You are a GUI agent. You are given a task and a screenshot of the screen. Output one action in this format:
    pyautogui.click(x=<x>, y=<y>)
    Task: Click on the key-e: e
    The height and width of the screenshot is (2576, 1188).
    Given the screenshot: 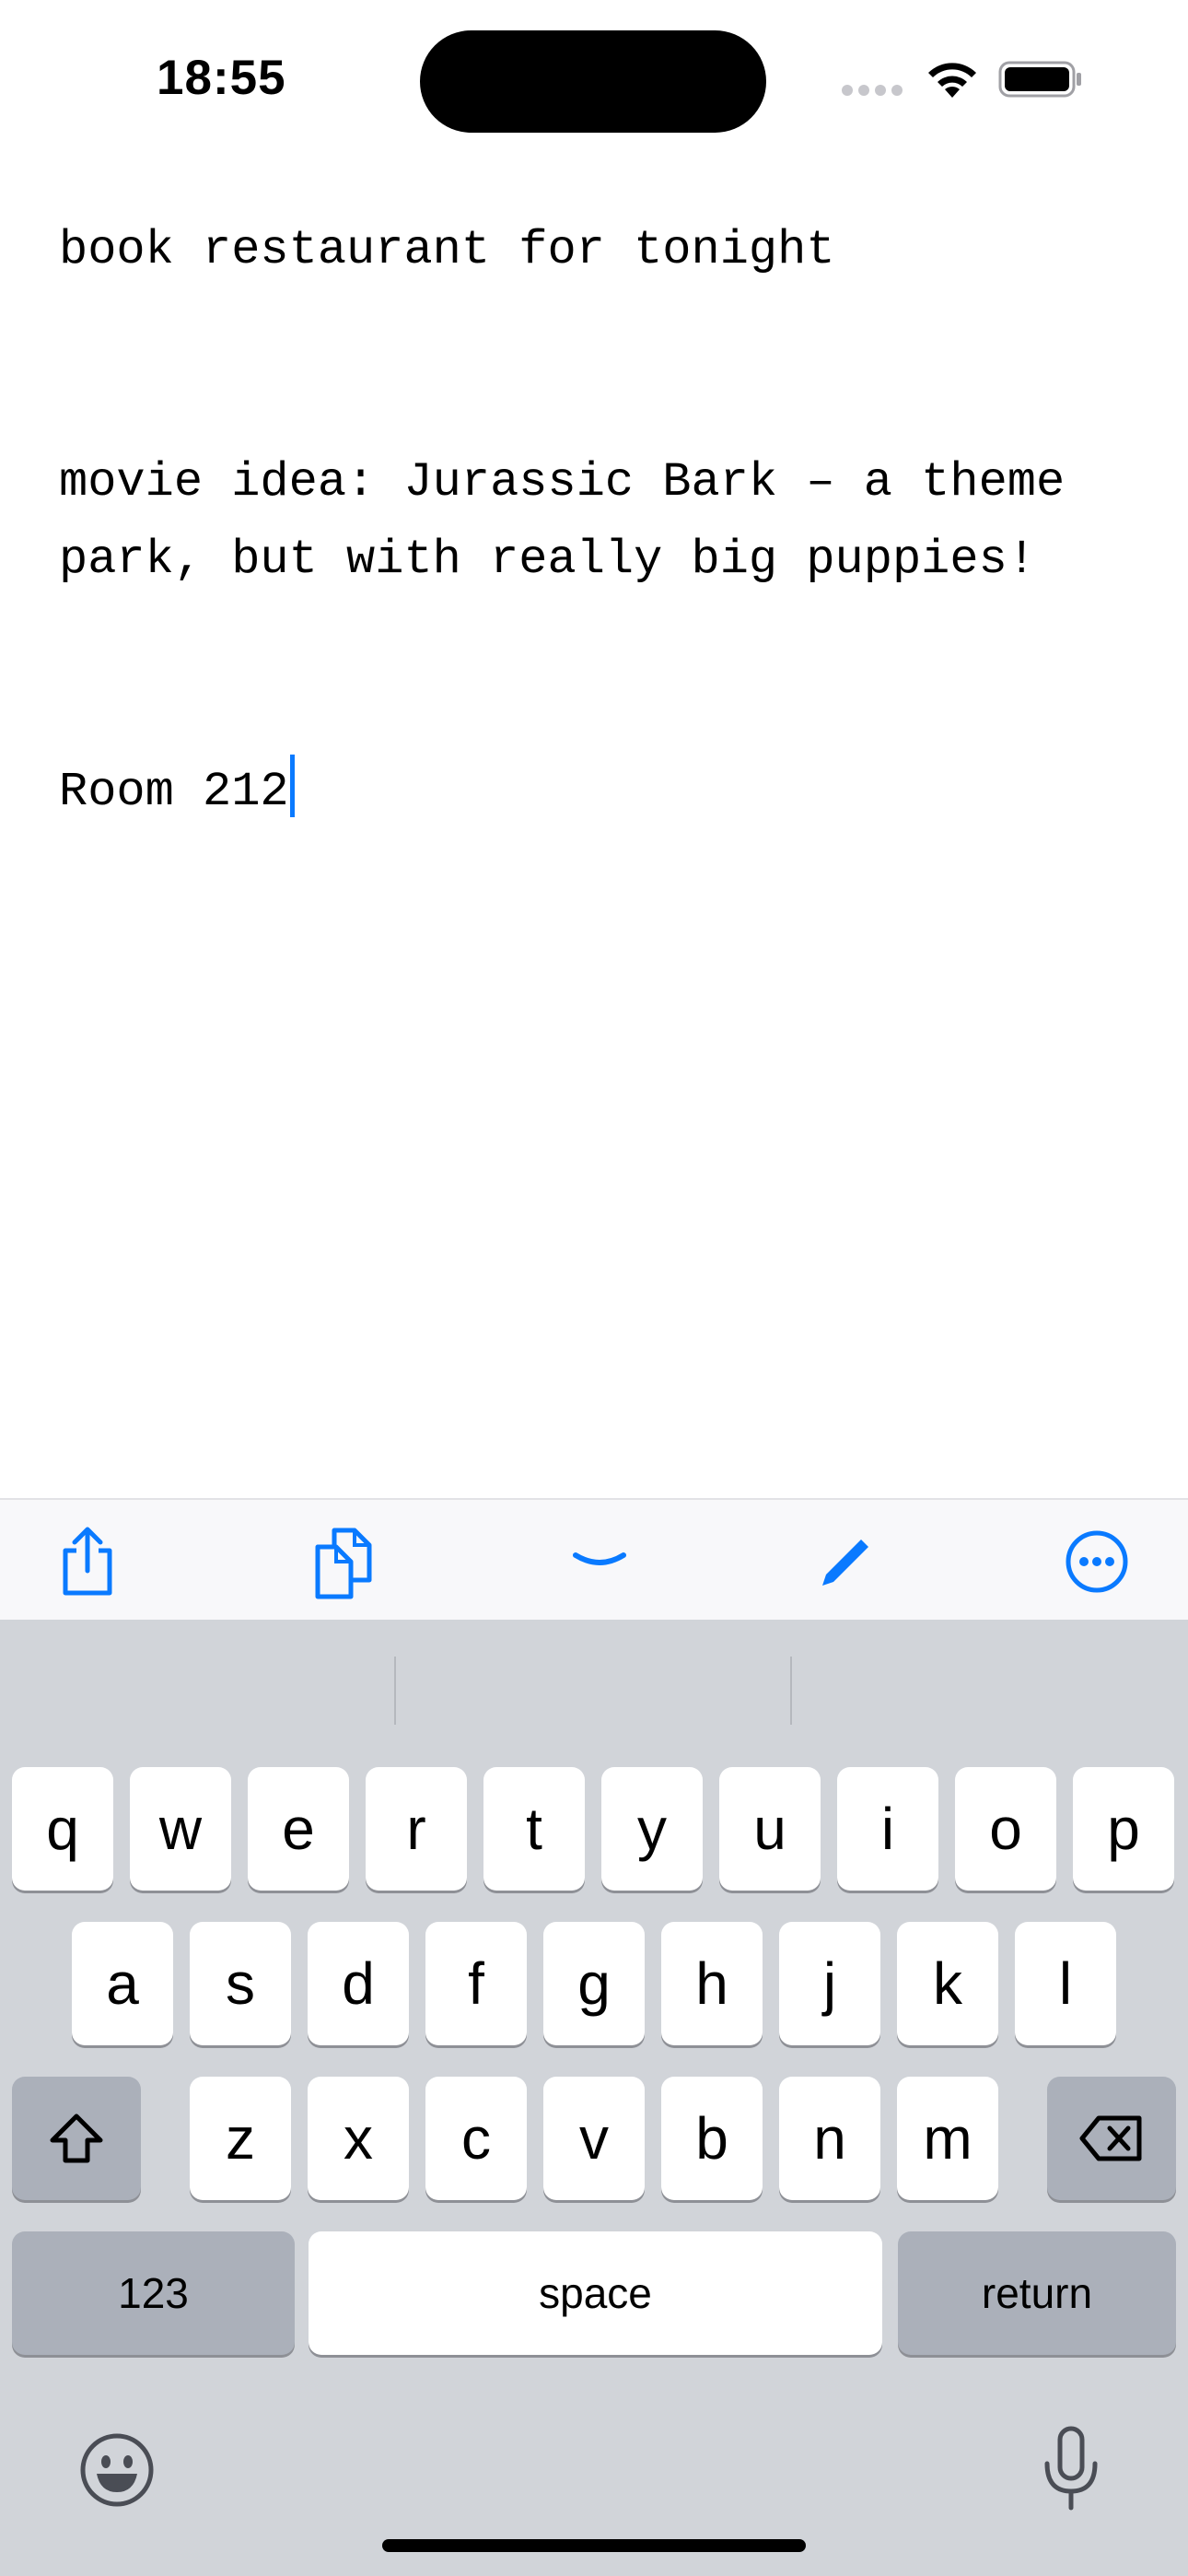 What is the action you would take?
    pyautogui.click(x=298, y=1829)
    